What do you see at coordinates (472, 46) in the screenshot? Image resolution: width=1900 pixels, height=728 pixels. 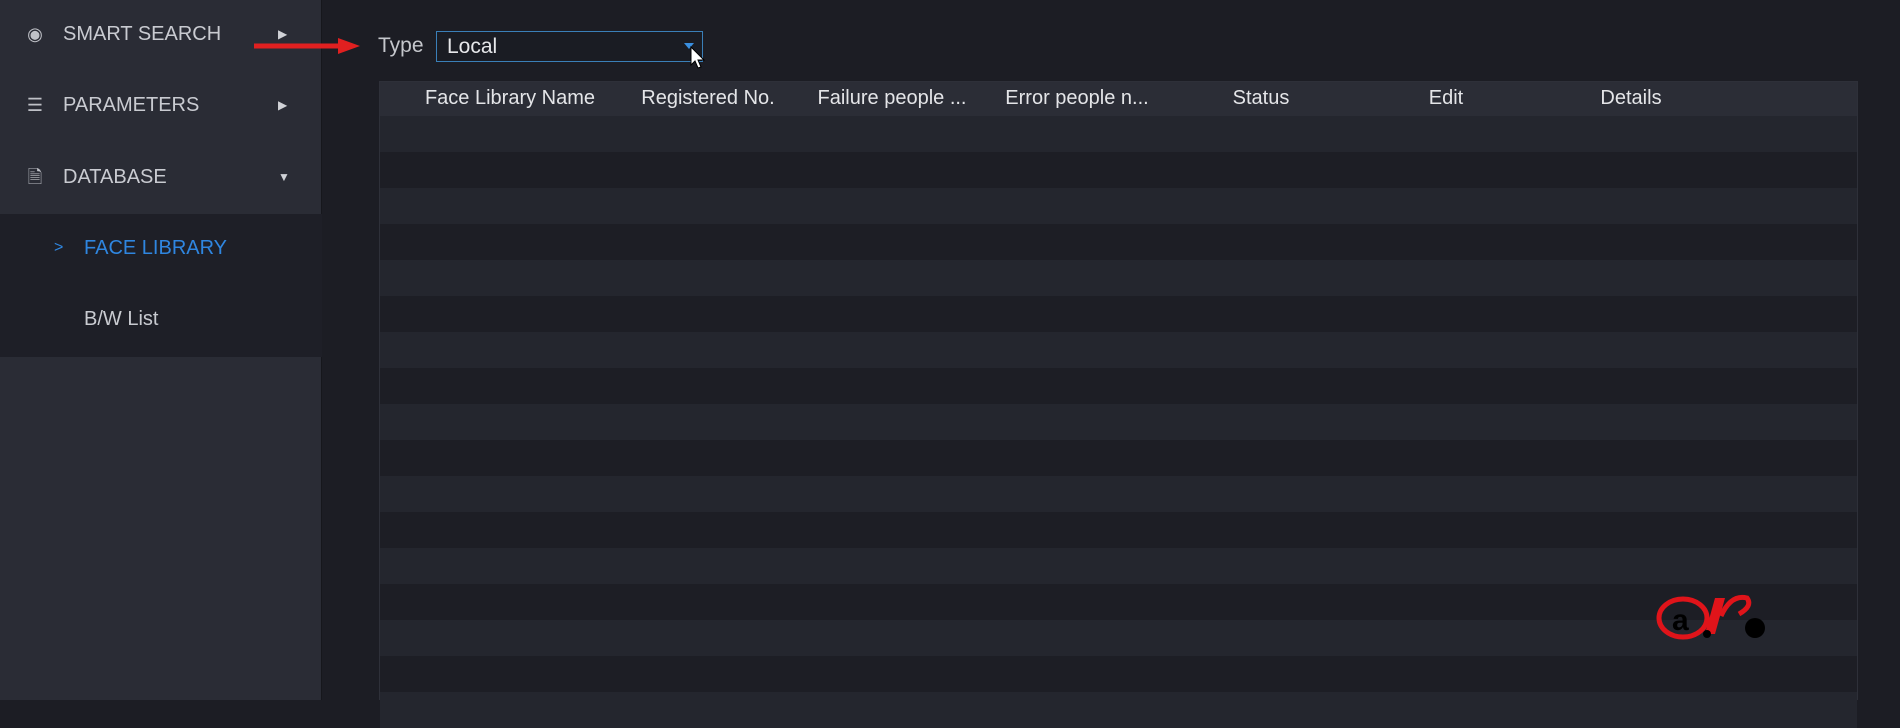 I see `type-select-value: Local` at bounding box center [472, 46].